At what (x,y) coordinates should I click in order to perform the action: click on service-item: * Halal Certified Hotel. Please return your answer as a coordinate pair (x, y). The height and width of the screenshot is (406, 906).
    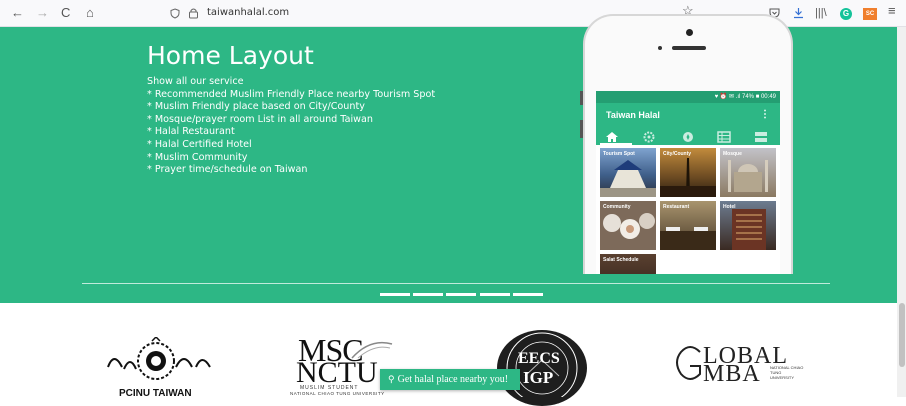
    Looking at the image, I should click on (199, 144).